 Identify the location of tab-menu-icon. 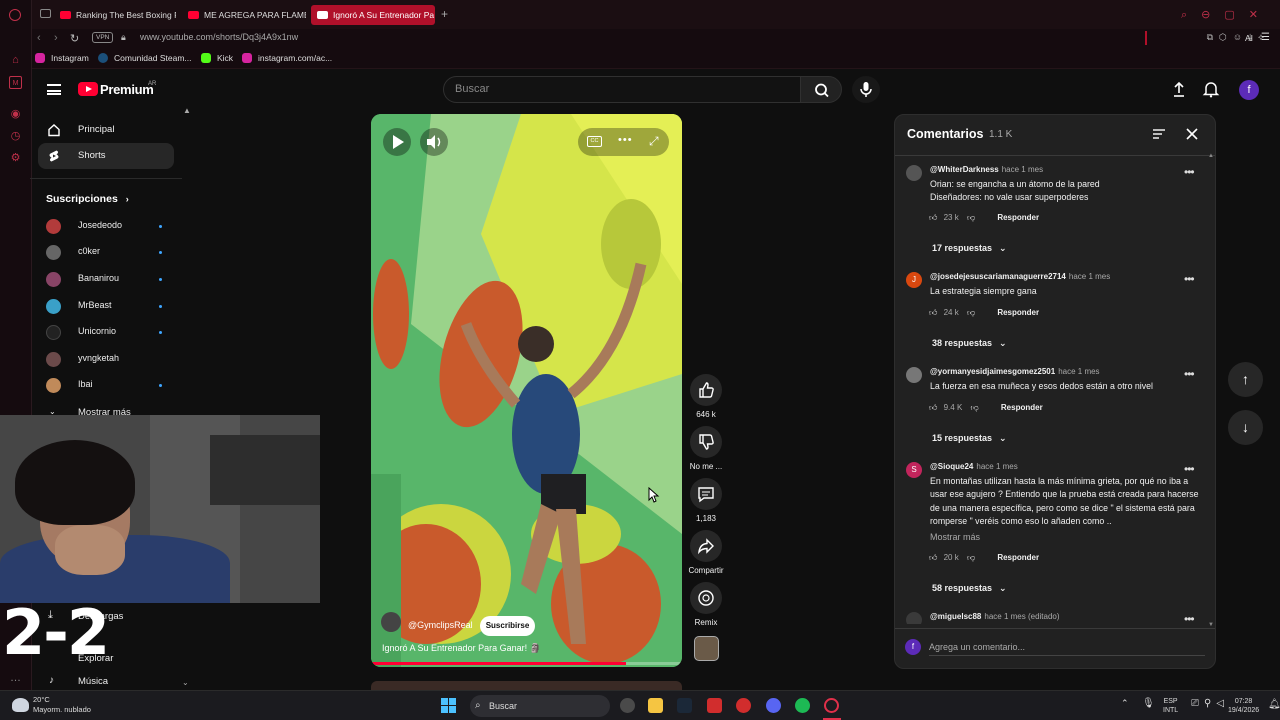
(45, 13).